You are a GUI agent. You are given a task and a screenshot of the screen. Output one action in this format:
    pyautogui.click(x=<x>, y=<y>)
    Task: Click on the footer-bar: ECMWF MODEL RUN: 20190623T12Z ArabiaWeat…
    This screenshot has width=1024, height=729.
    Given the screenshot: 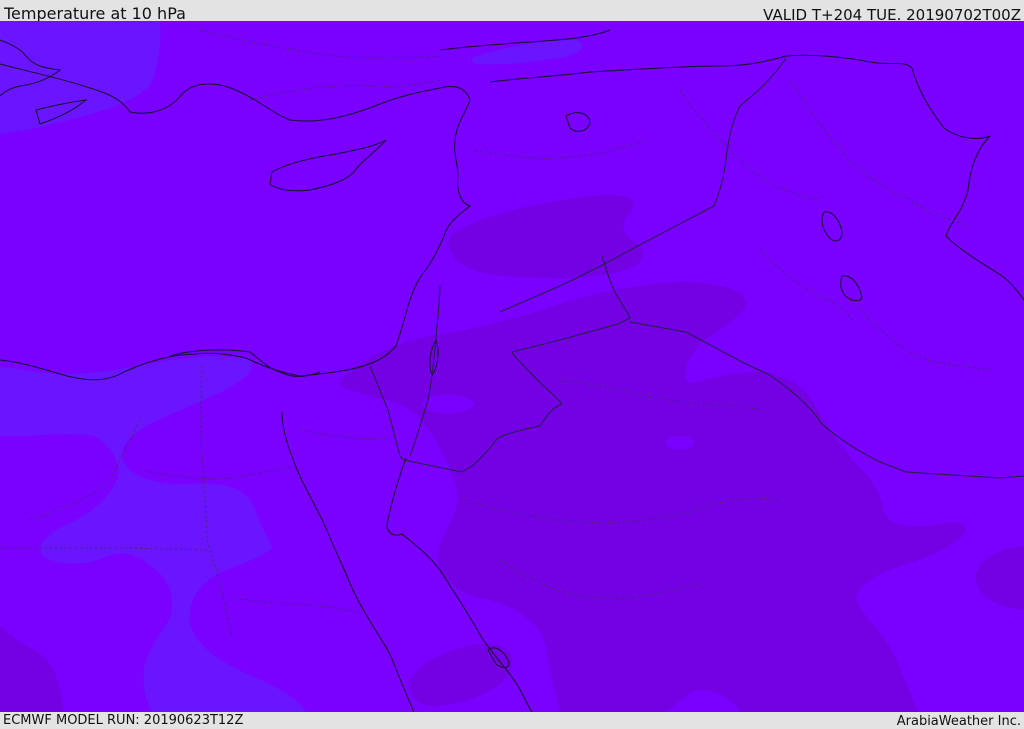 What is the action you would take?
    pyautogui.click(x=512, y=720)
    